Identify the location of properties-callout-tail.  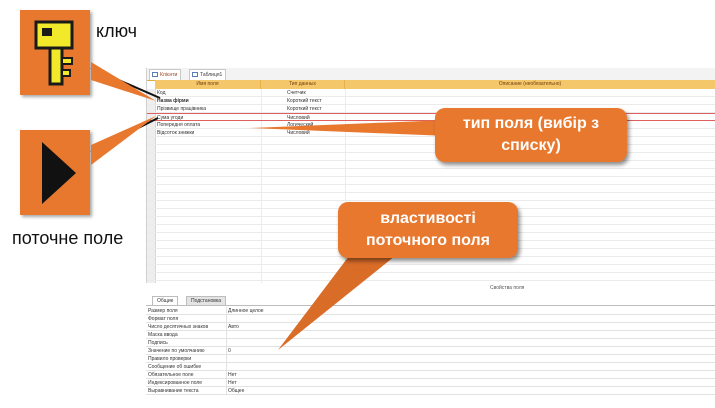
(339, 301).